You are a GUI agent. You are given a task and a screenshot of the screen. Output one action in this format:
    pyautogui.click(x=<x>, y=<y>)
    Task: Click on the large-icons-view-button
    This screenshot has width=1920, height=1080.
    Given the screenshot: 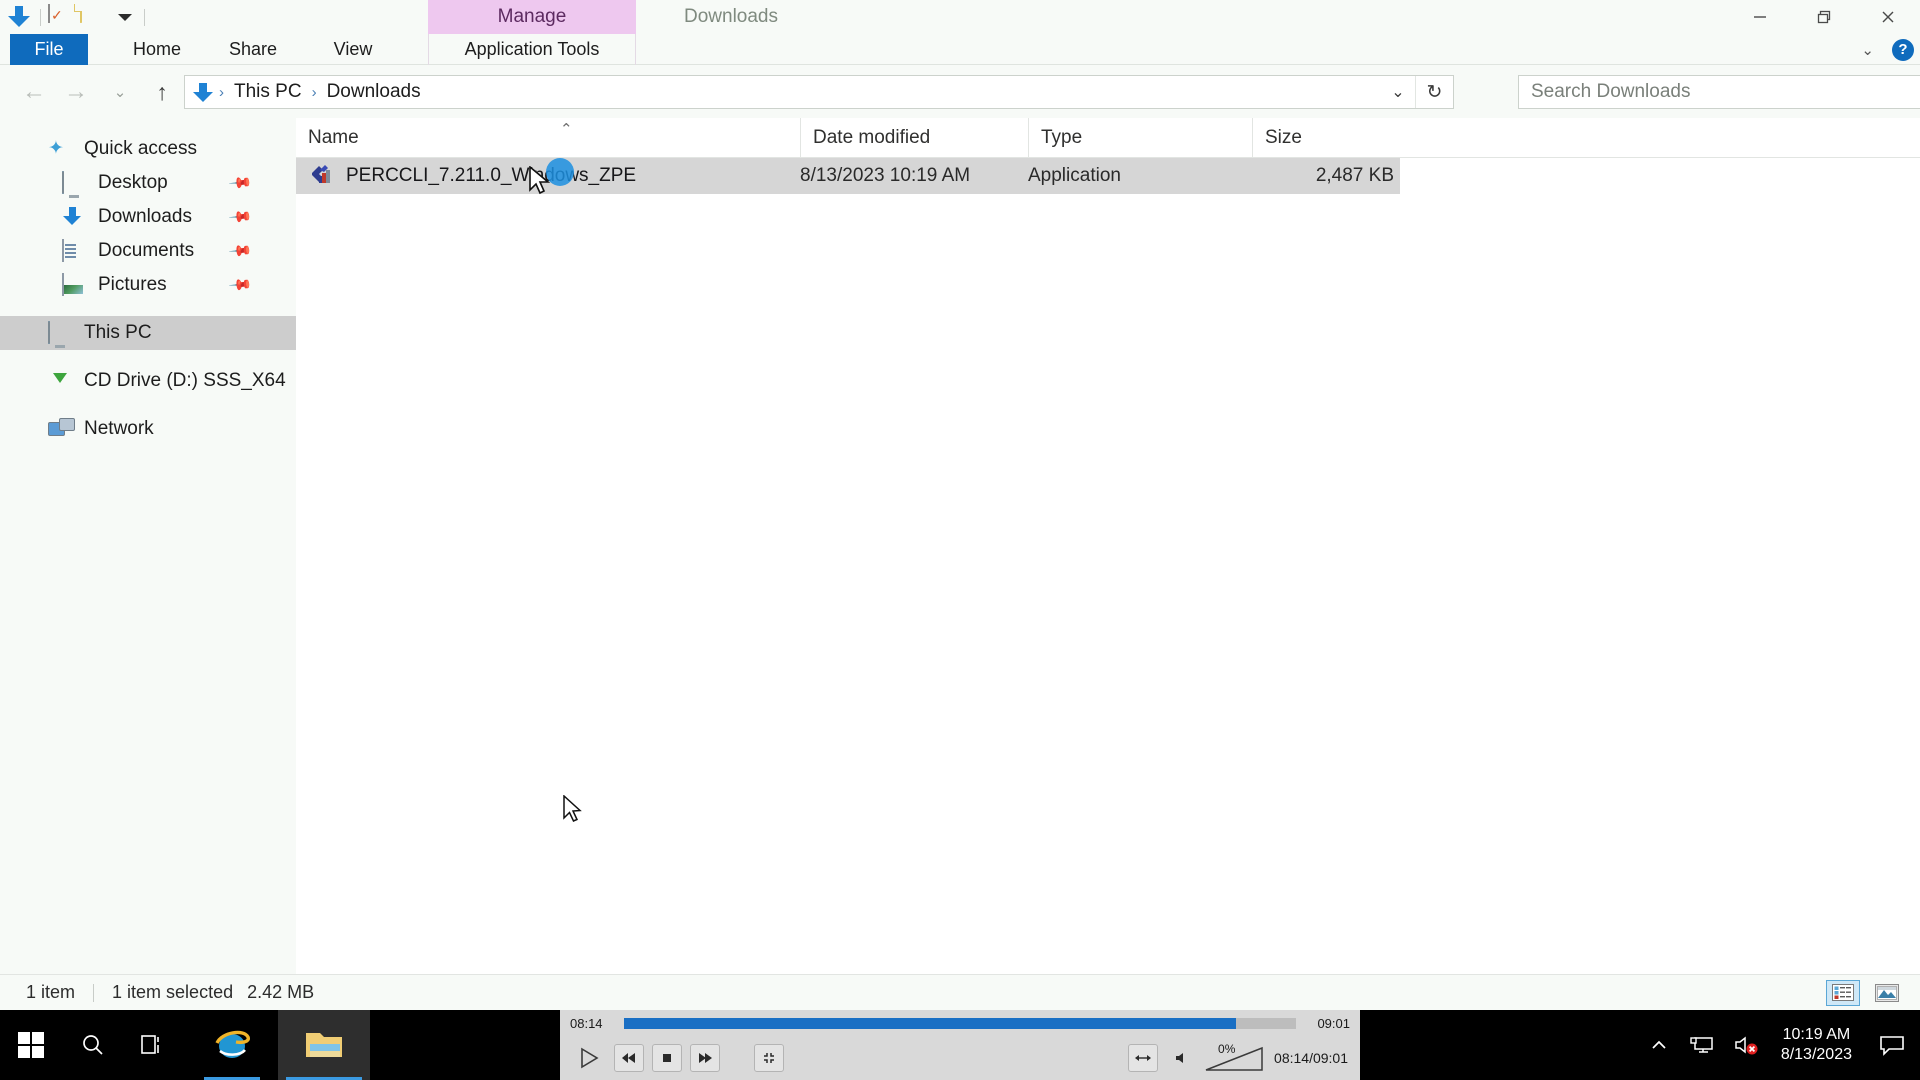 What is the action you would take?
    pyautogui.click(x=1887, y=993)
    